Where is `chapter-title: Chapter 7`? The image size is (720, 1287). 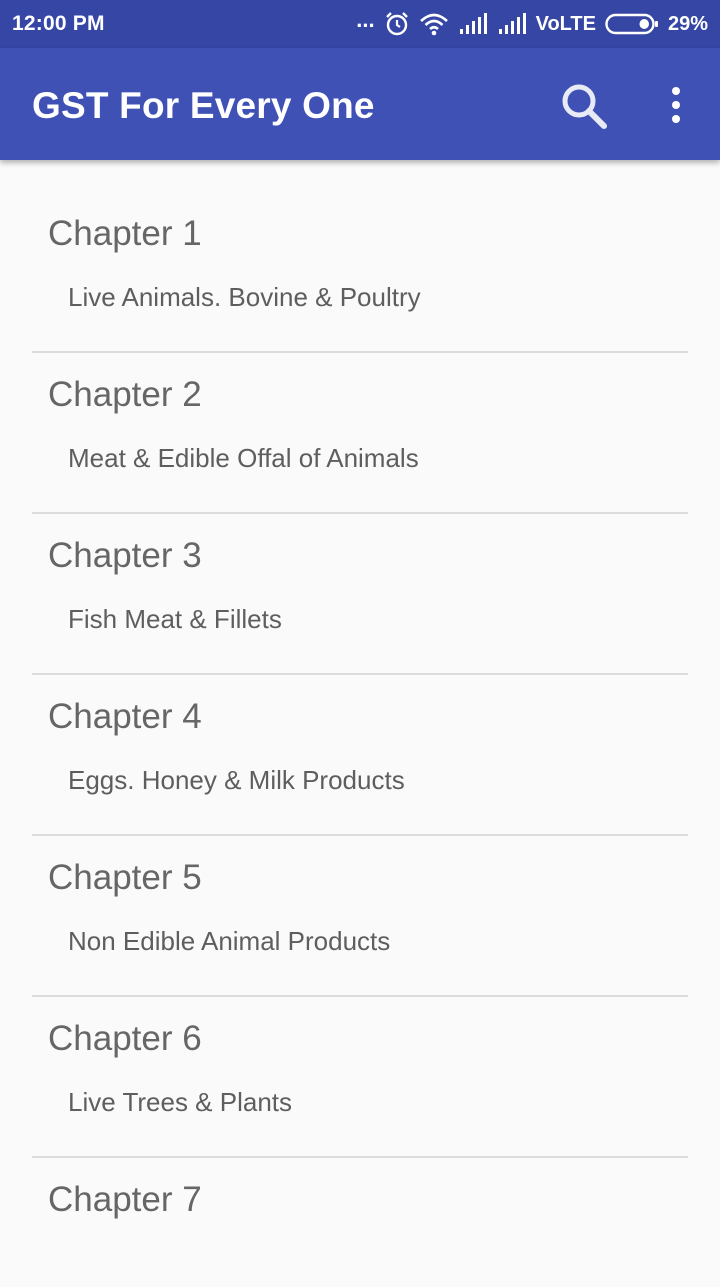 chapter-title: Chapter 7 is located at coordinates (125, 1199).